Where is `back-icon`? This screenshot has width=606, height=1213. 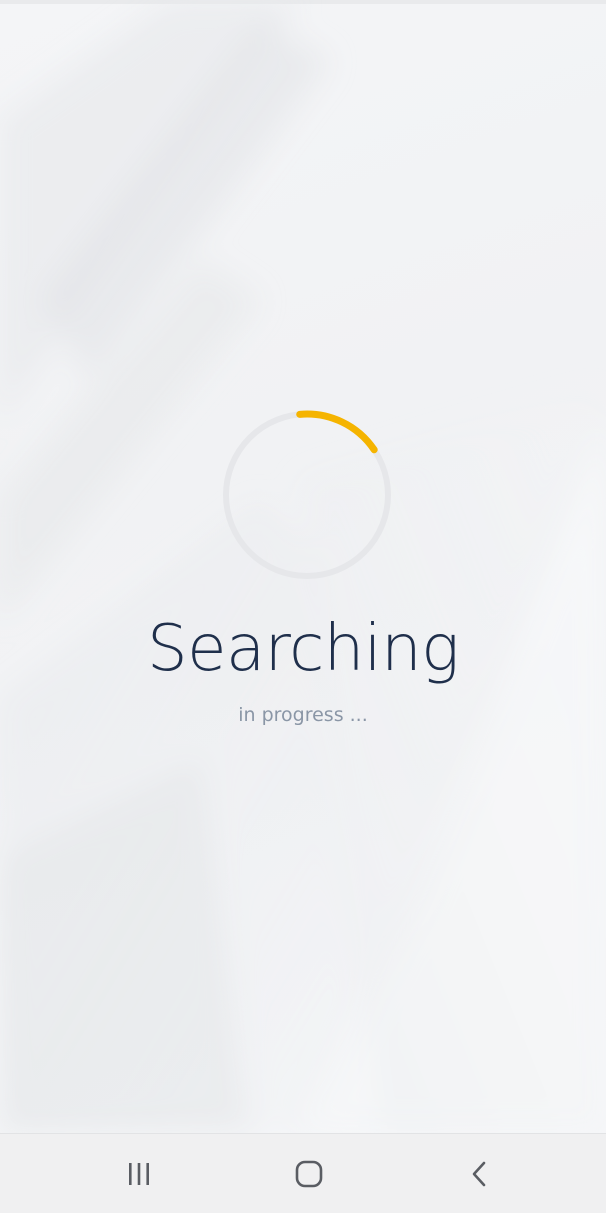
back-icon is located at coordinates (479, 1174).